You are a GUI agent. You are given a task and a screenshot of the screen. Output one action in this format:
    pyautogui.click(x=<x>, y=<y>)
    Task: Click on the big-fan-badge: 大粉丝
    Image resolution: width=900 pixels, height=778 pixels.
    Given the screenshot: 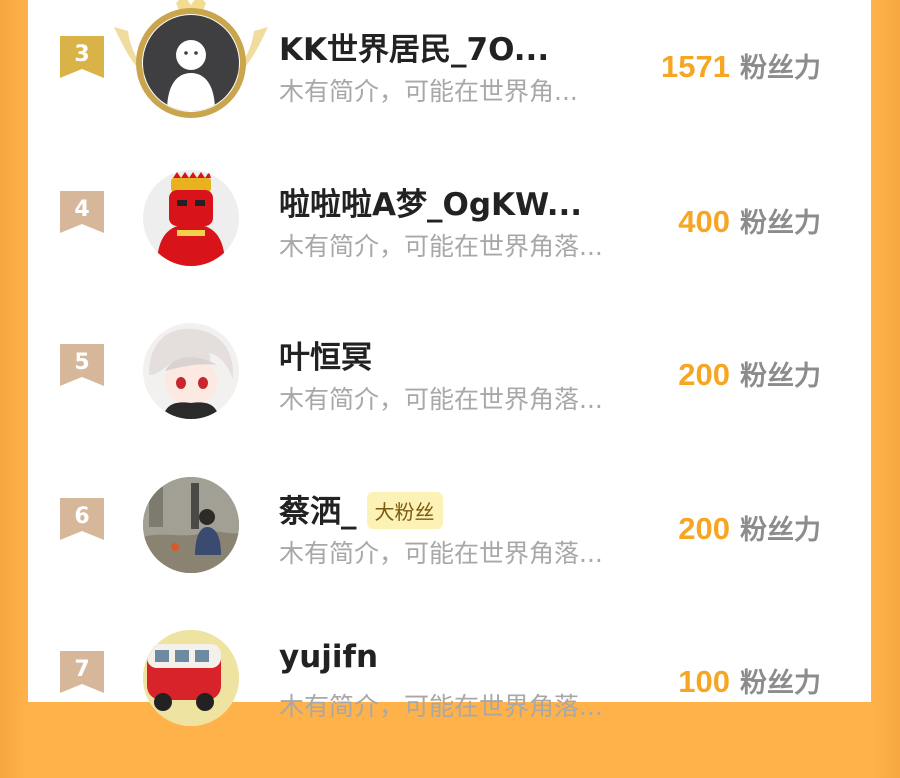 What is the action you would take?
    pyautogui.click(x=404, y=510)
    